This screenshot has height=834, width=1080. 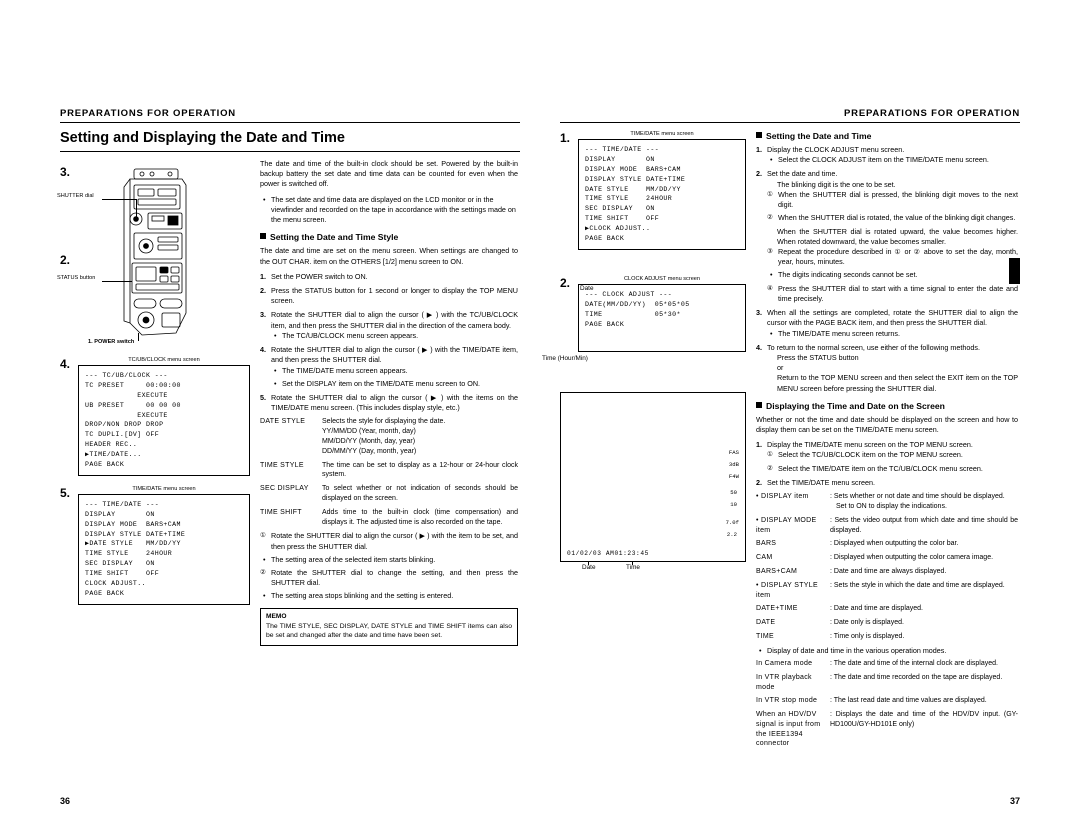 What do you see at coordinates (821, 482) in the screenshot?
I see `step-text: Set the TIME/DATE menu screen.` at bounding box center [821, 482].